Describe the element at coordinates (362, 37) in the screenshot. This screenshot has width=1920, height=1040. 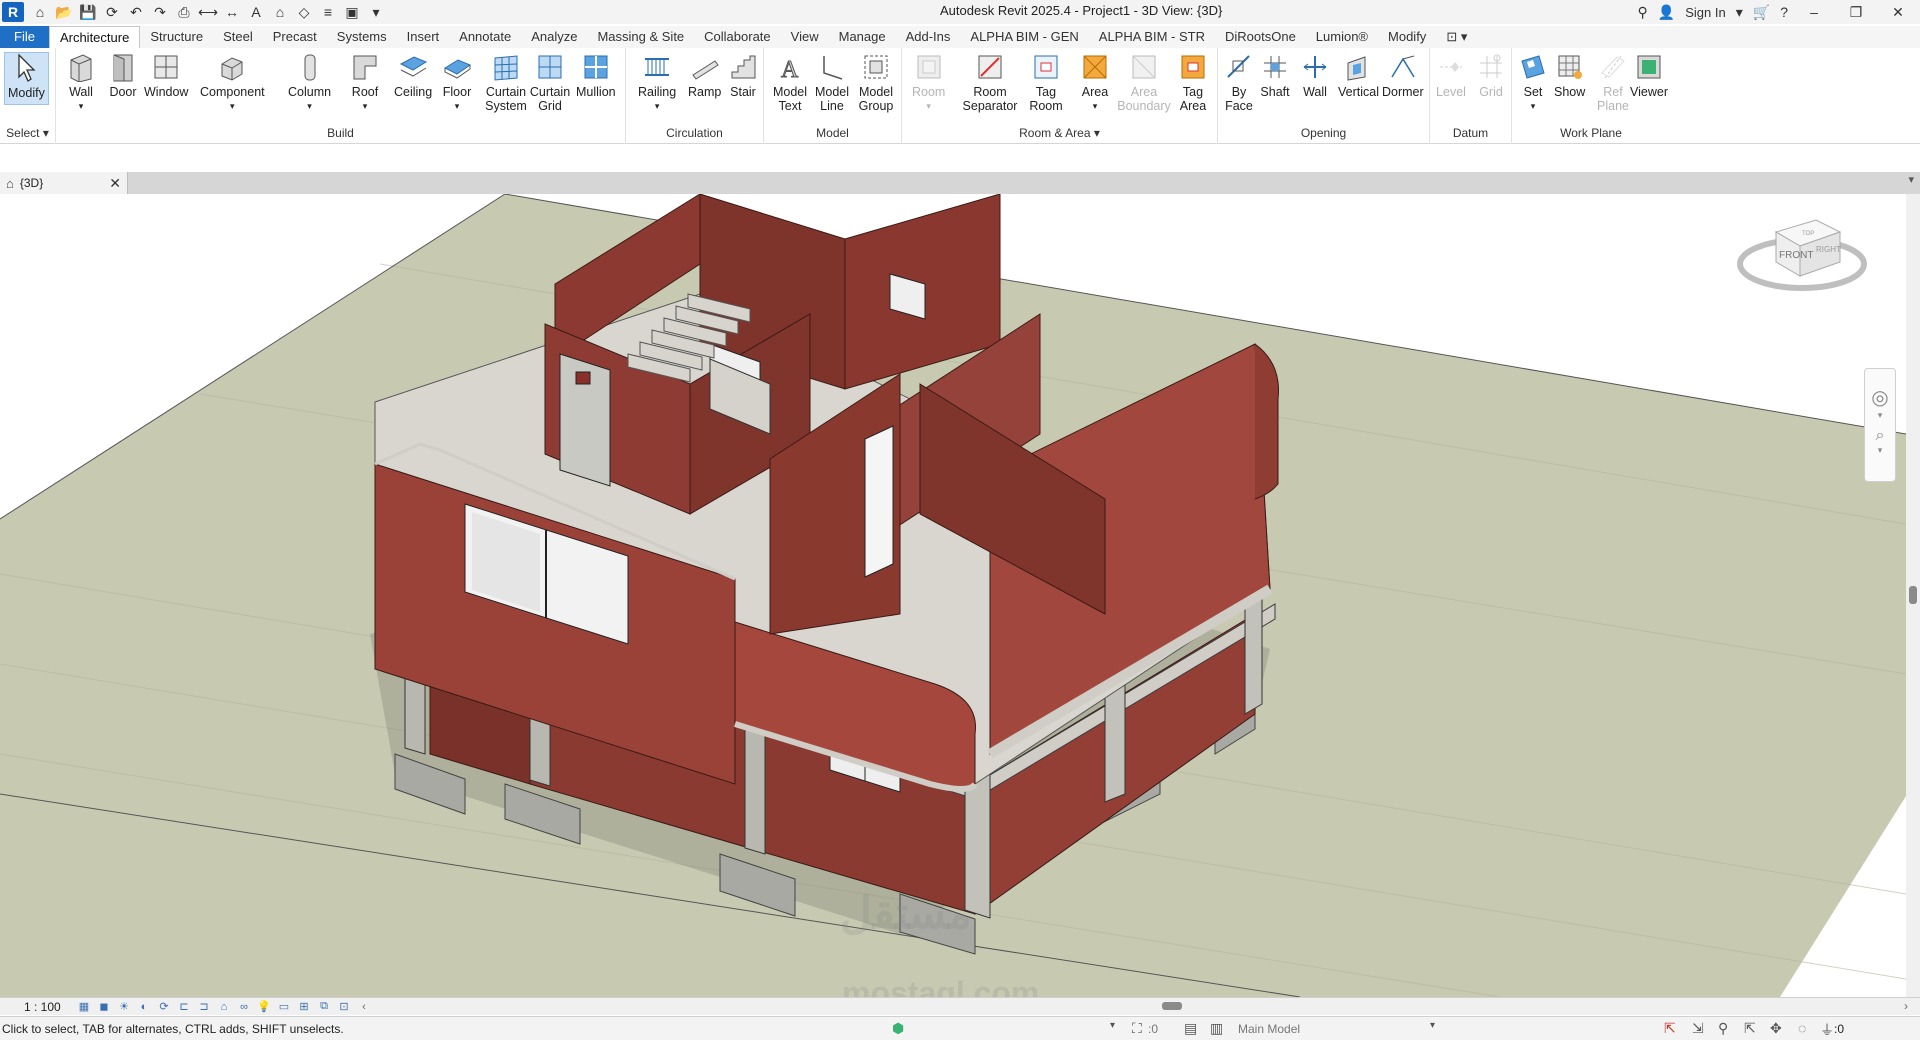
I see `tab-systems: Systems` at that location.